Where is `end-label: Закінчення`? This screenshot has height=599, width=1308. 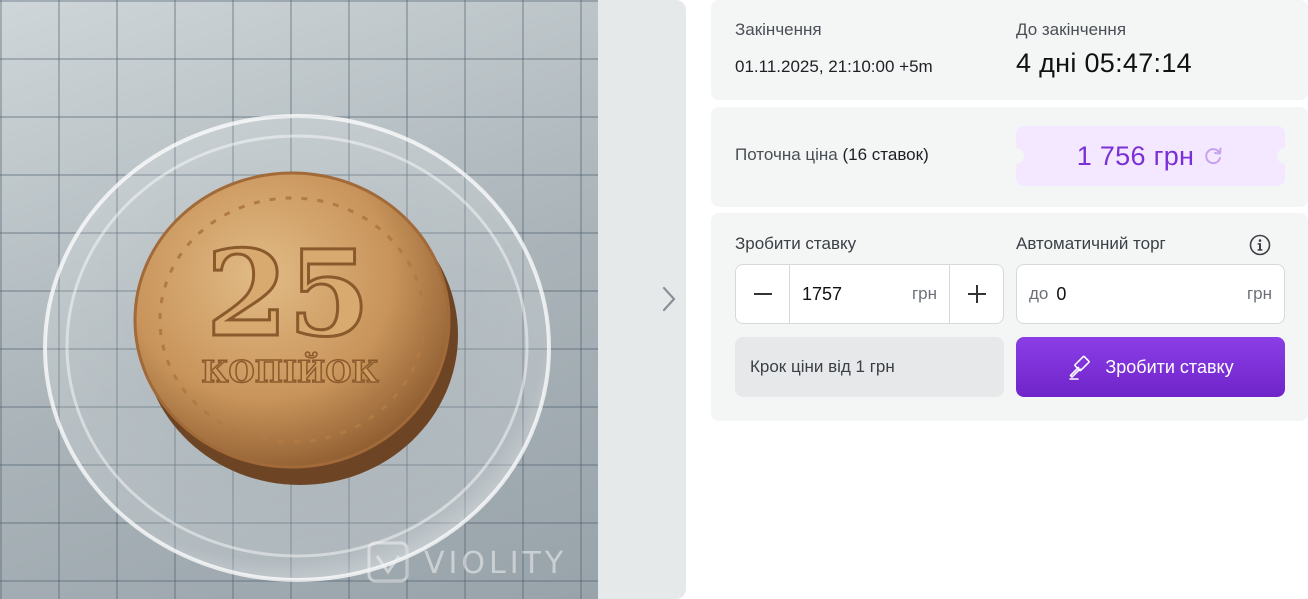 end-label: Закінчення is located at coordinates (778, 29).